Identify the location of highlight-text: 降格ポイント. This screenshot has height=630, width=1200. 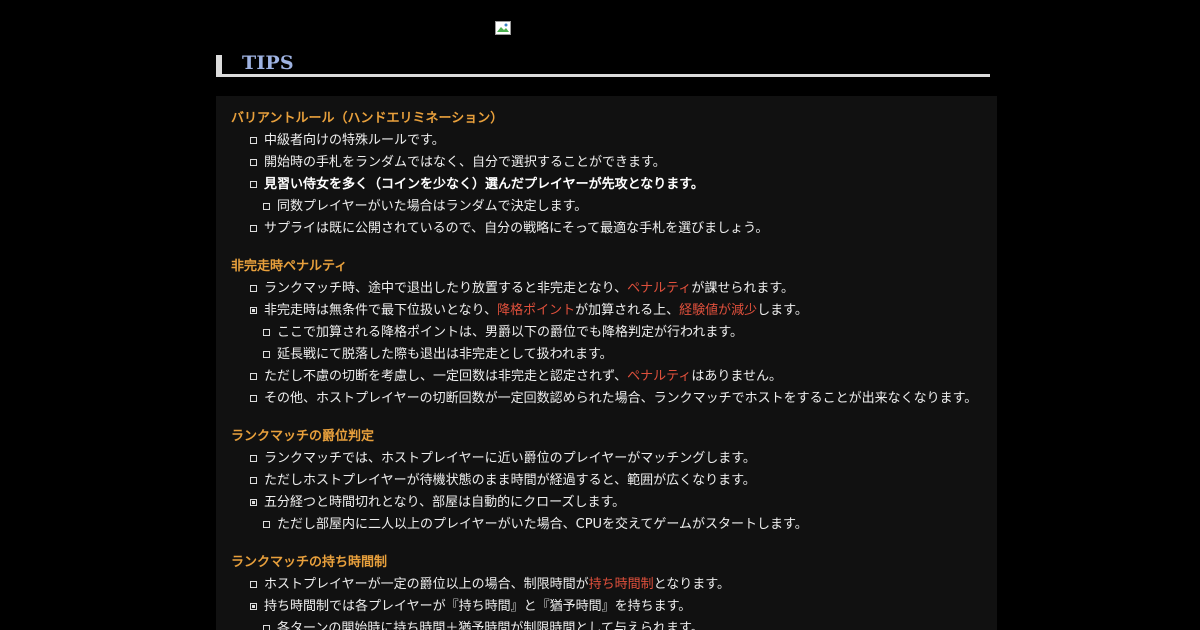
(536, 310).